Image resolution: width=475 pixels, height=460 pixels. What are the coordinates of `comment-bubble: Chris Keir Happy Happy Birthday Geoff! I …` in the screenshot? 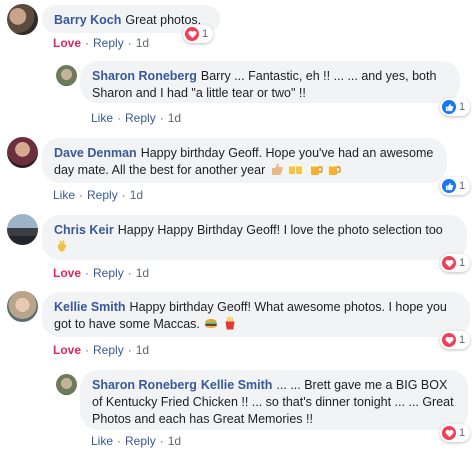 It's located at (254, 237).